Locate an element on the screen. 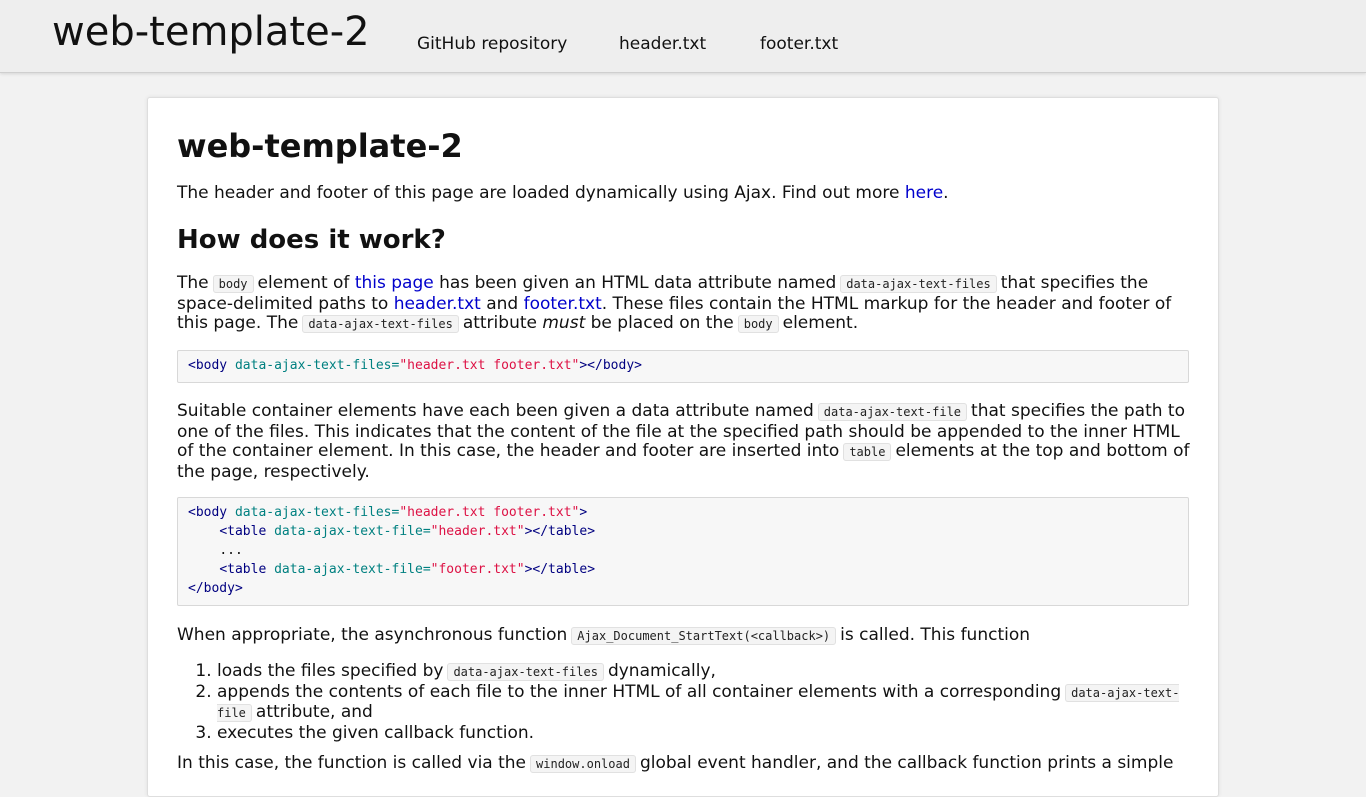  code-string: "footer.txt" is located at coordinates (477, 569).